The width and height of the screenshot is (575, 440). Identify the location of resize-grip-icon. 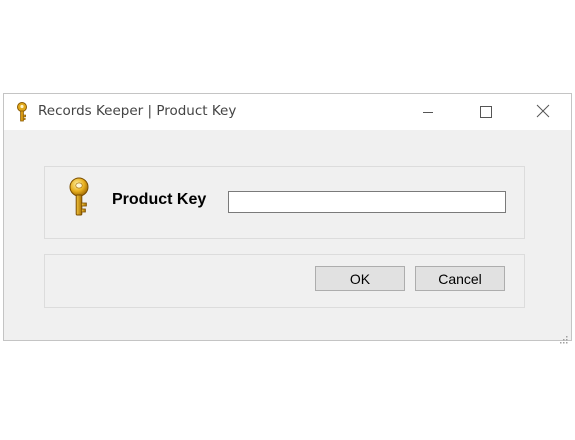
(564, 337).